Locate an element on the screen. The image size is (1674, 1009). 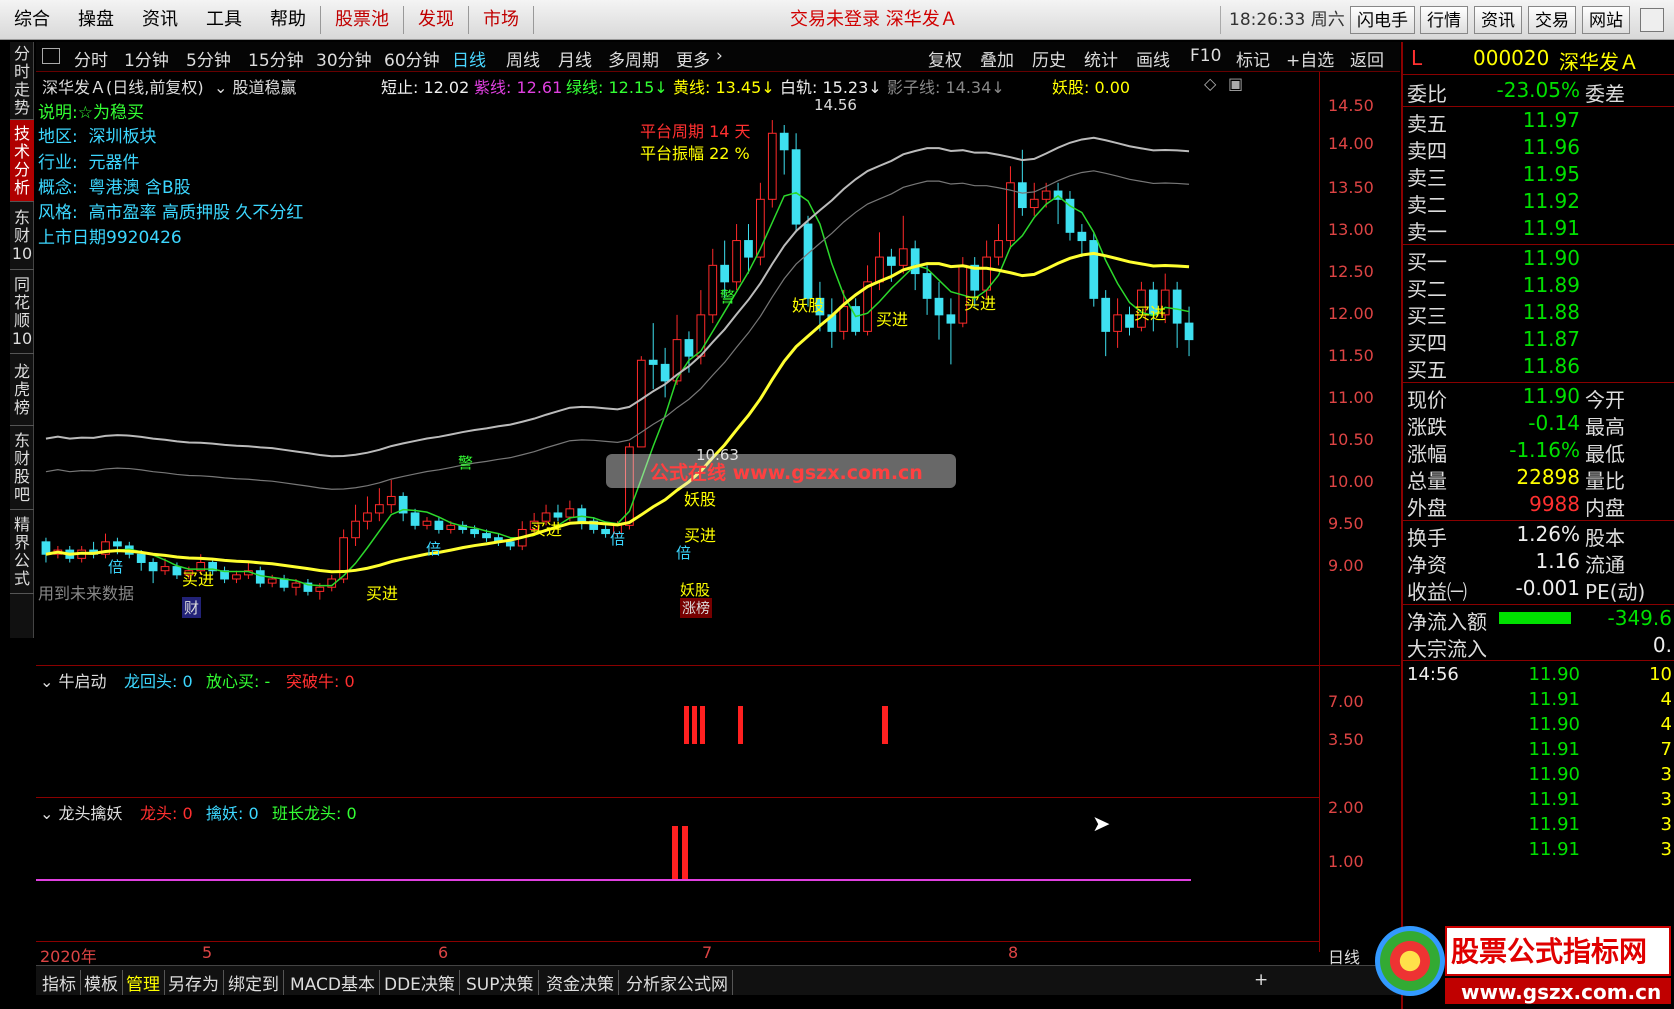
y-tick: 13.00 is located at coordinates (1351, 229).